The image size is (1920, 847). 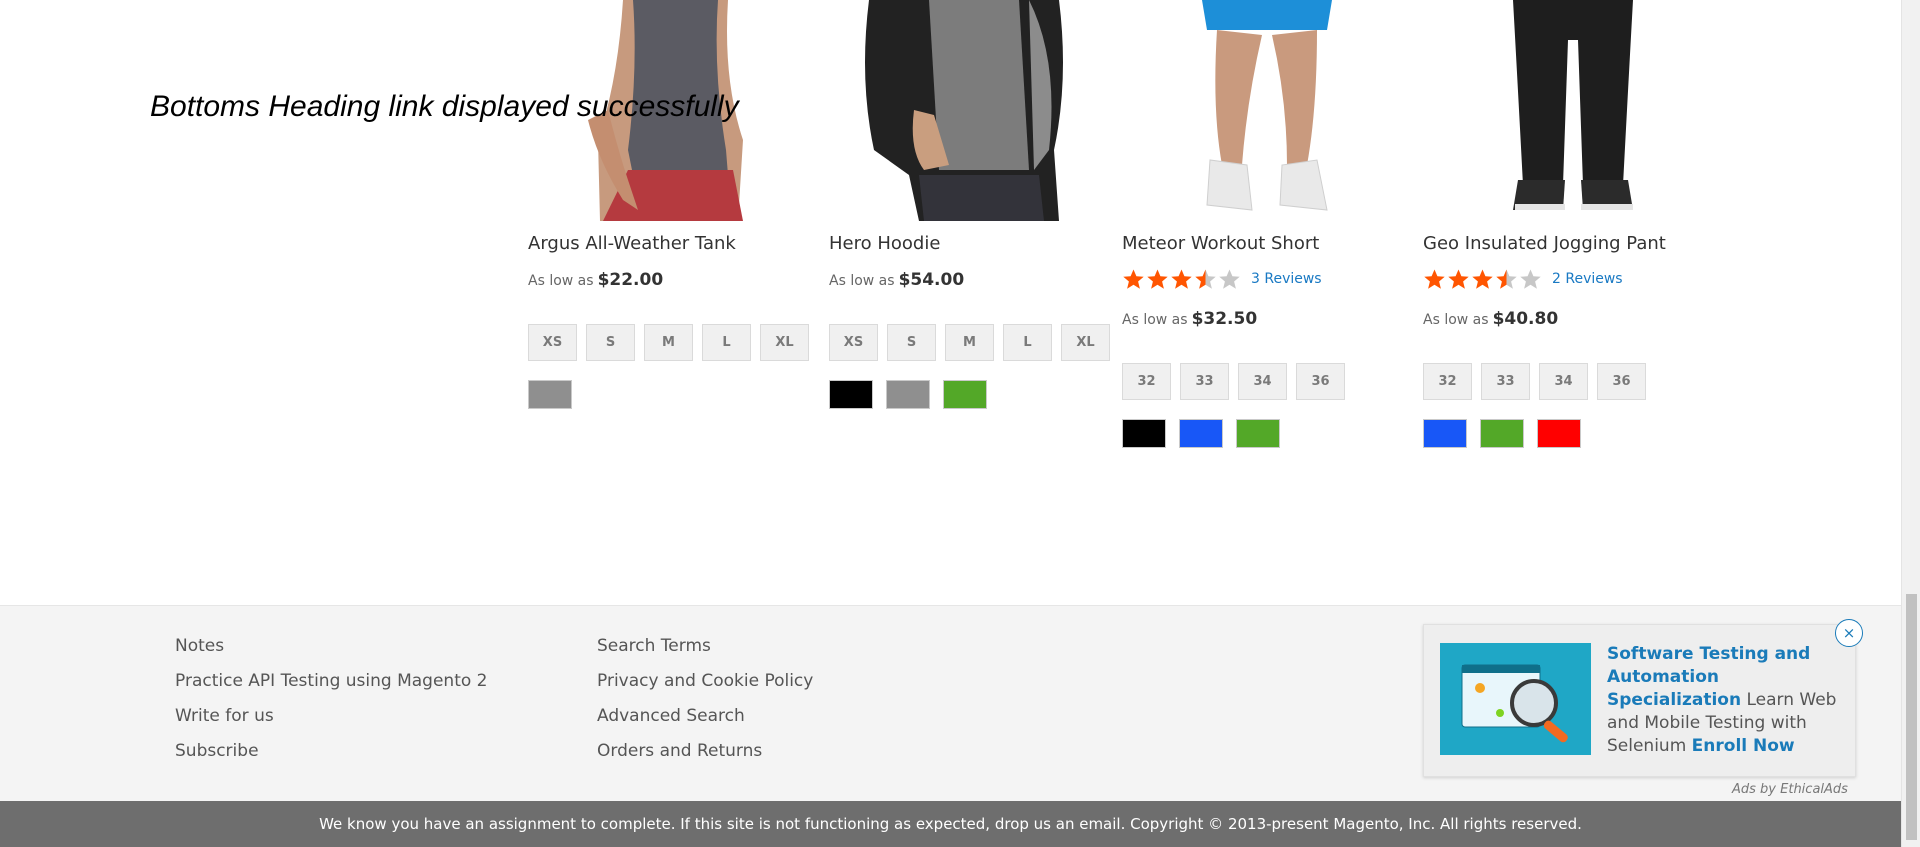 I want to click on scrollbar-thumb, so click(x=1911, y=717).